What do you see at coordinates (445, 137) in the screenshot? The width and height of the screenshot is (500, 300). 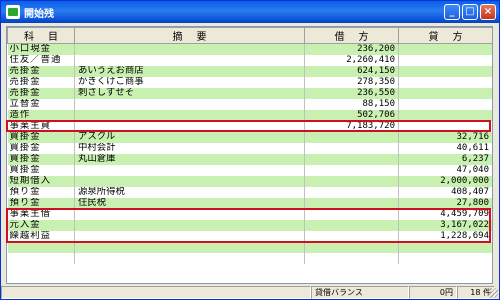 I see `cell-kashi: 32,716` at bounding box center [445, 137].